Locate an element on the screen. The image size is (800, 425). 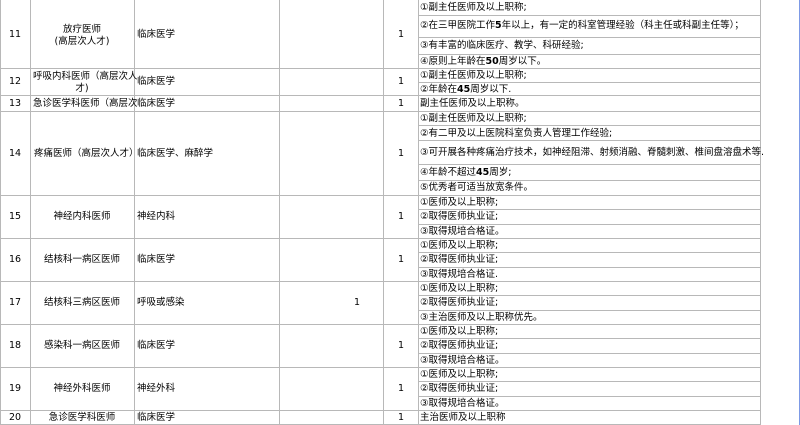
position-name: 呼吸内科医师（高层次人 is located at coordinates (85, 76).